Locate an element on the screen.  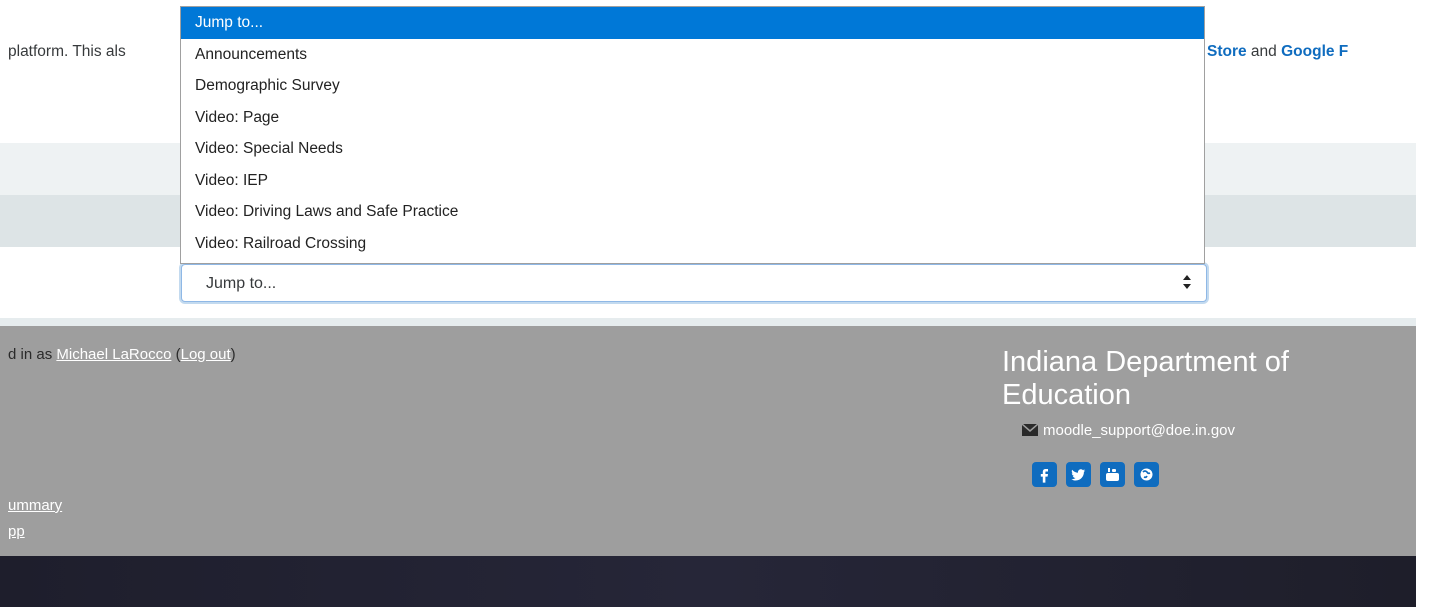
google-play-link: Google F is located at coordinates (1314, 51).